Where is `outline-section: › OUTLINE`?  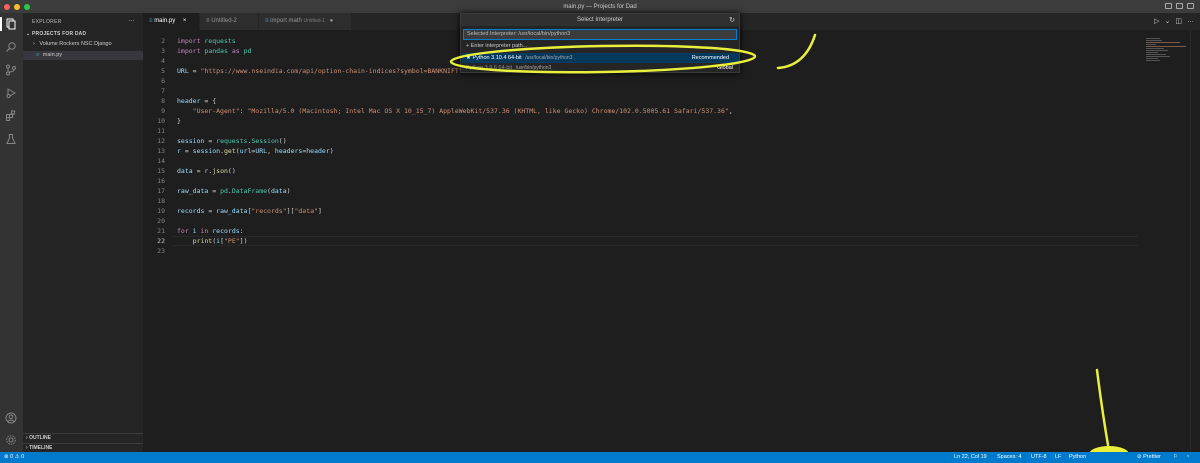
outline-section: › OUTLINE is located at coordinates (83, 437).